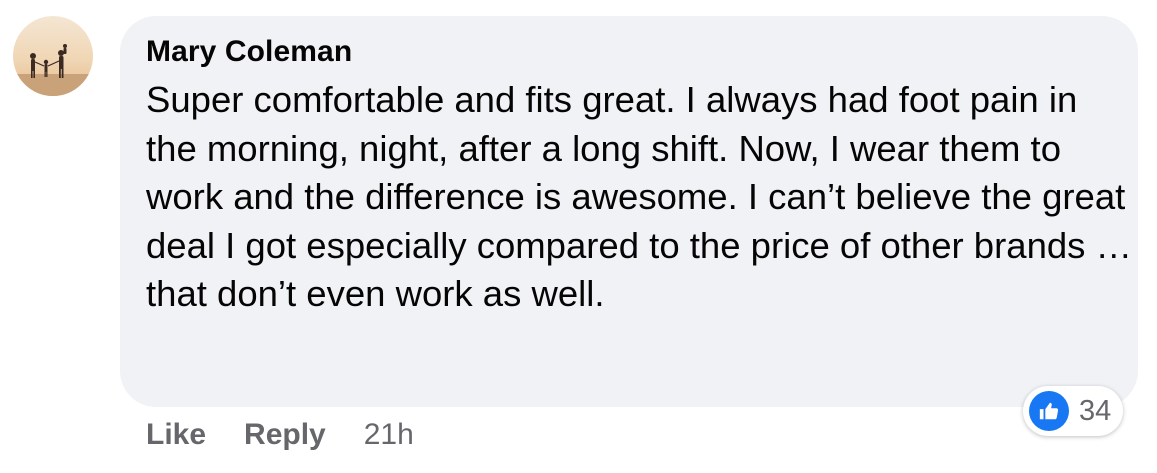  I want to click on comment-author: Mary Coleman, so click(630, 52).